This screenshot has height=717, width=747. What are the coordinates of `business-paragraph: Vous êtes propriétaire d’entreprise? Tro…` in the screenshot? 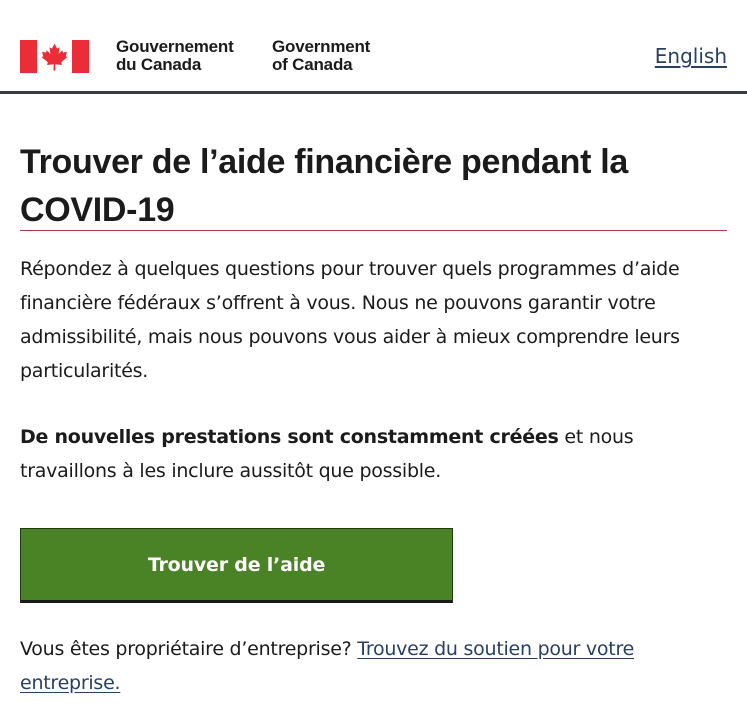 It's located at (380, 666).